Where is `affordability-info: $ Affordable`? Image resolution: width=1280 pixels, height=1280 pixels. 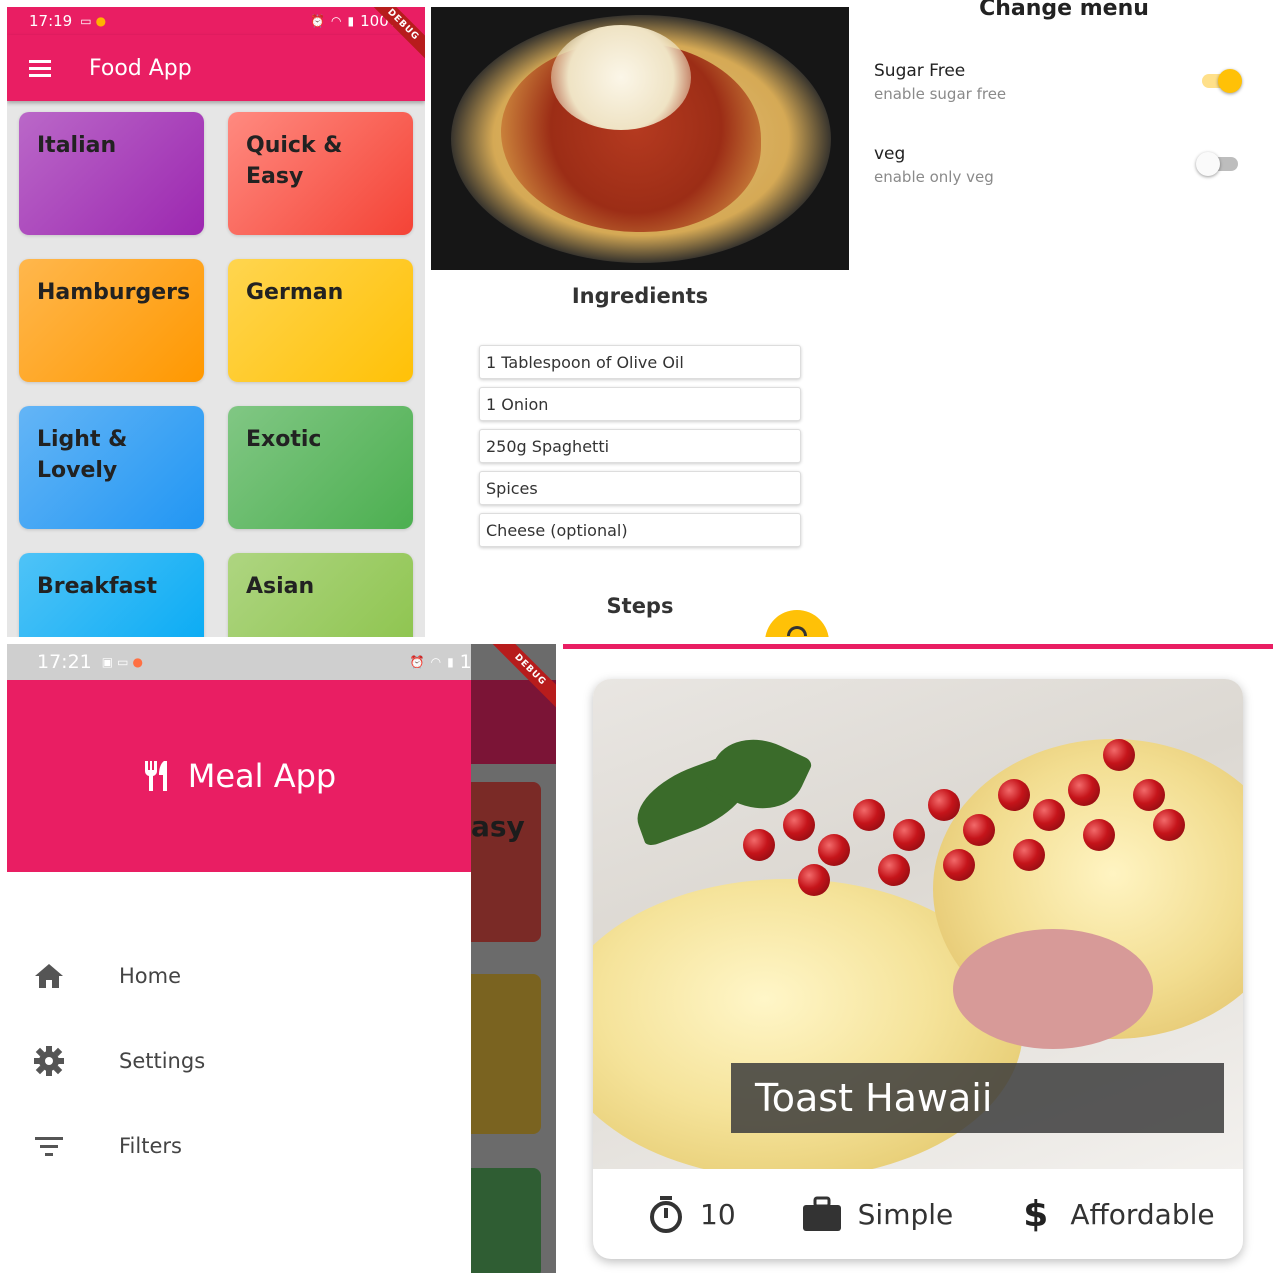
affordability-info: $ Affordable is located at coordinates (1119, 1214).